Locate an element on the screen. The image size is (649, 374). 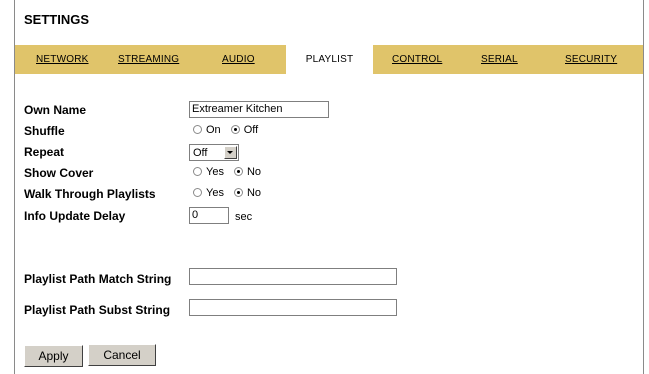
walk-through-no-label: No is located at coordinates (254, 193).